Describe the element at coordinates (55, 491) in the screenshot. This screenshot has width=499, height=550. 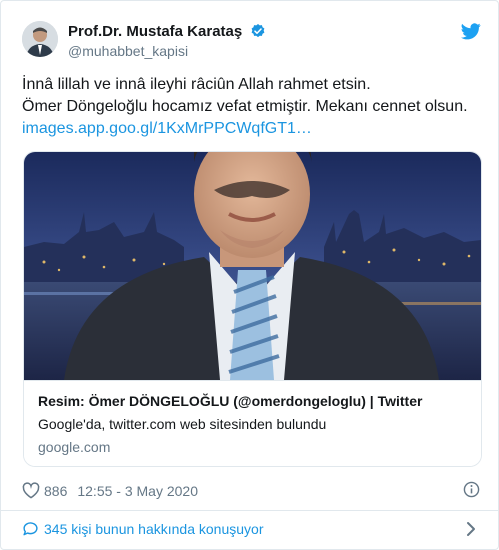
I see `like-count: 886` at that location.